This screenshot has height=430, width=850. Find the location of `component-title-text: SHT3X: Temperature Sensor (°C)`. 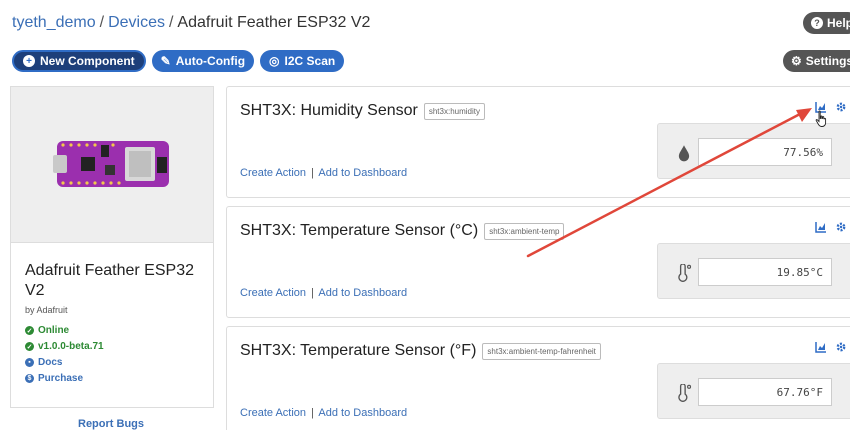

component-title-text: SHT3X: Temperature Sensor (°C) is located at coordinates (359, 230).